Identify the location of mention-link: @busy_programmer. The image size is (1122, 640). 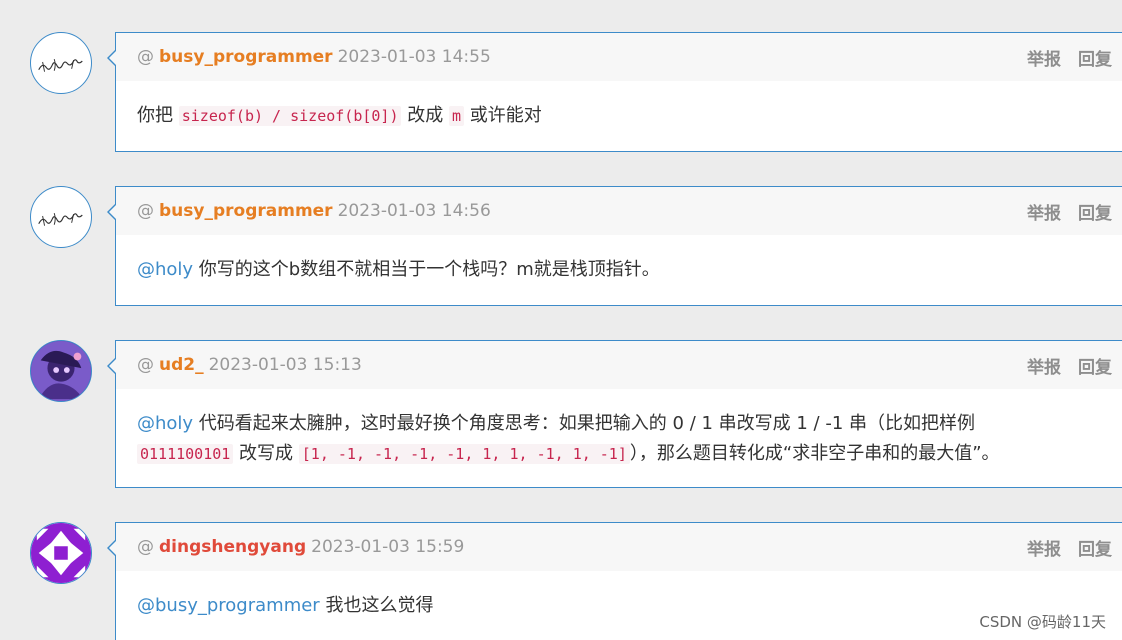
(228, 605).